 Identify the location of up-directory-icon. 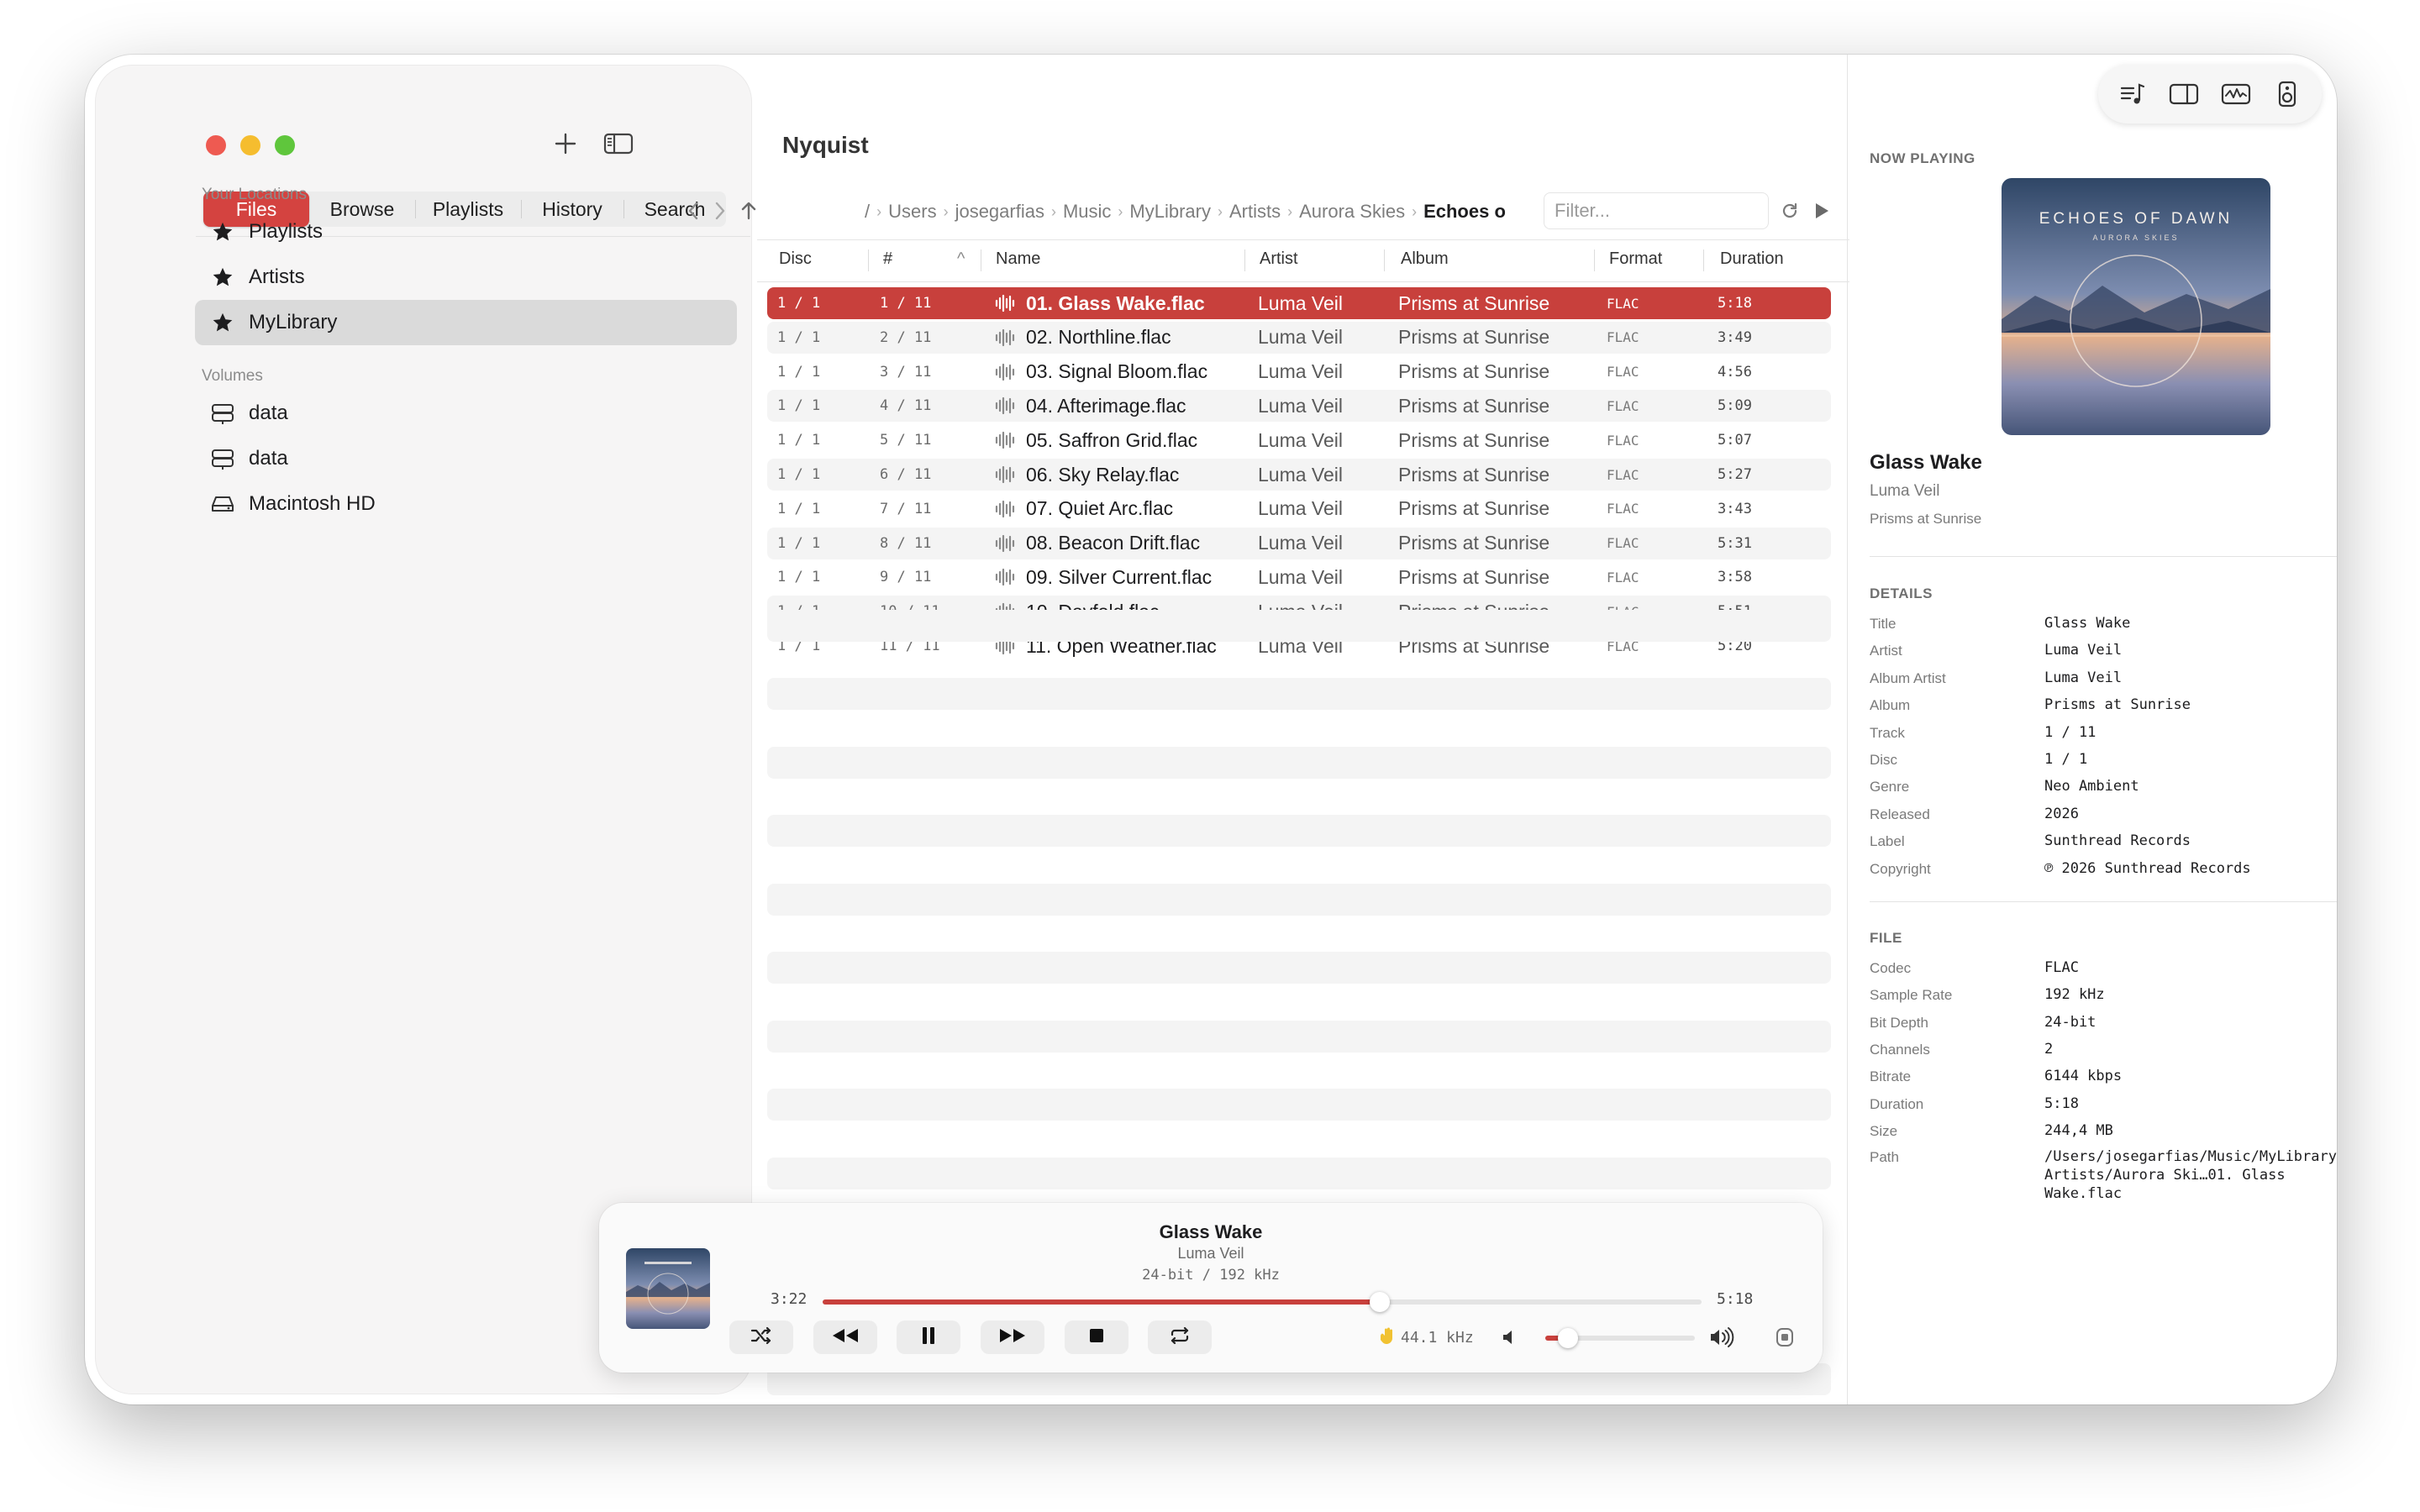
(749, 211).